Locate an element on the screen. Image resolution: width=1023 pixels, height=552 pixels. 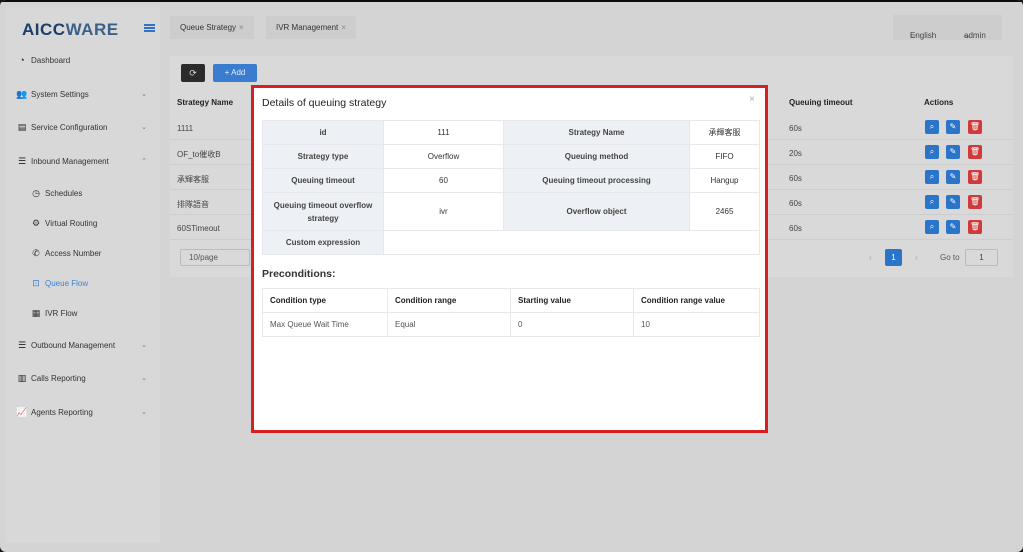
goto-page-input: 1 is located at coordinates (981, 257).